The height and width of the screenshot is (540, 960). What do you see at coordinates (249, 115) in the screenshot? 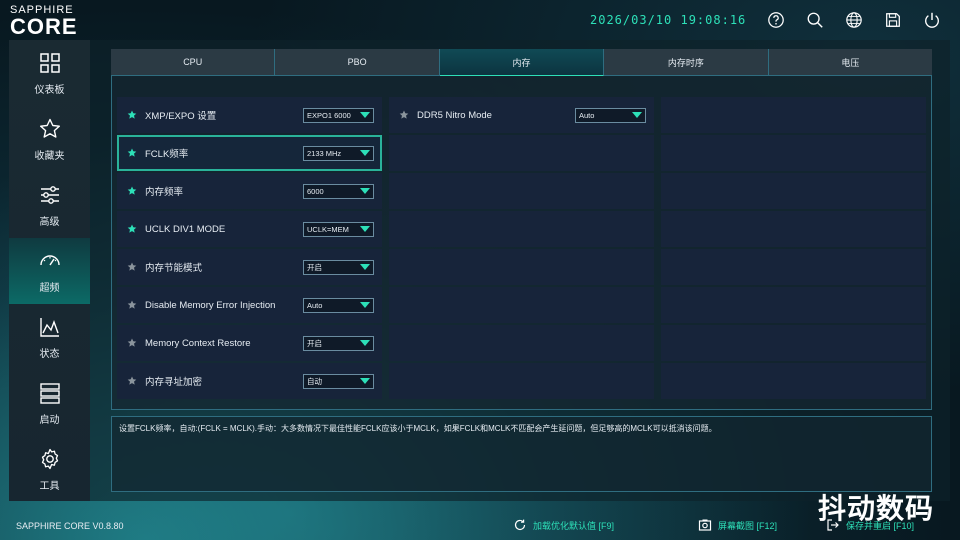
I see `setting-row-xmp-expo: XMP/EXPO 设置 EXPO1 6000` at bounding box center [249, 115].